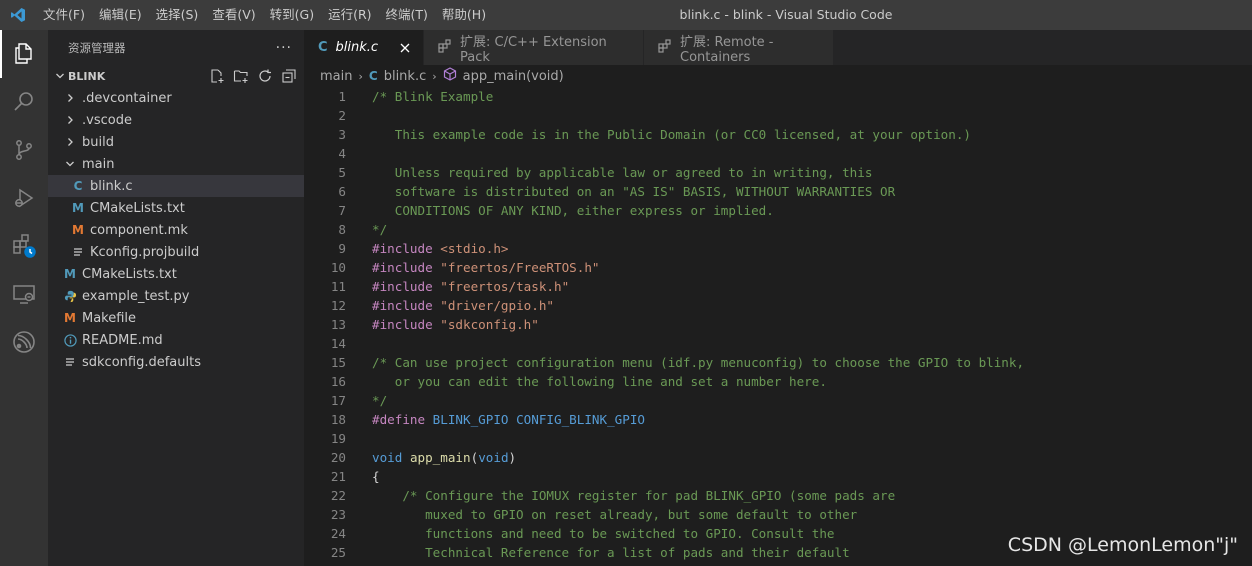  I want to click on new-file-icon, so click(217, 76).